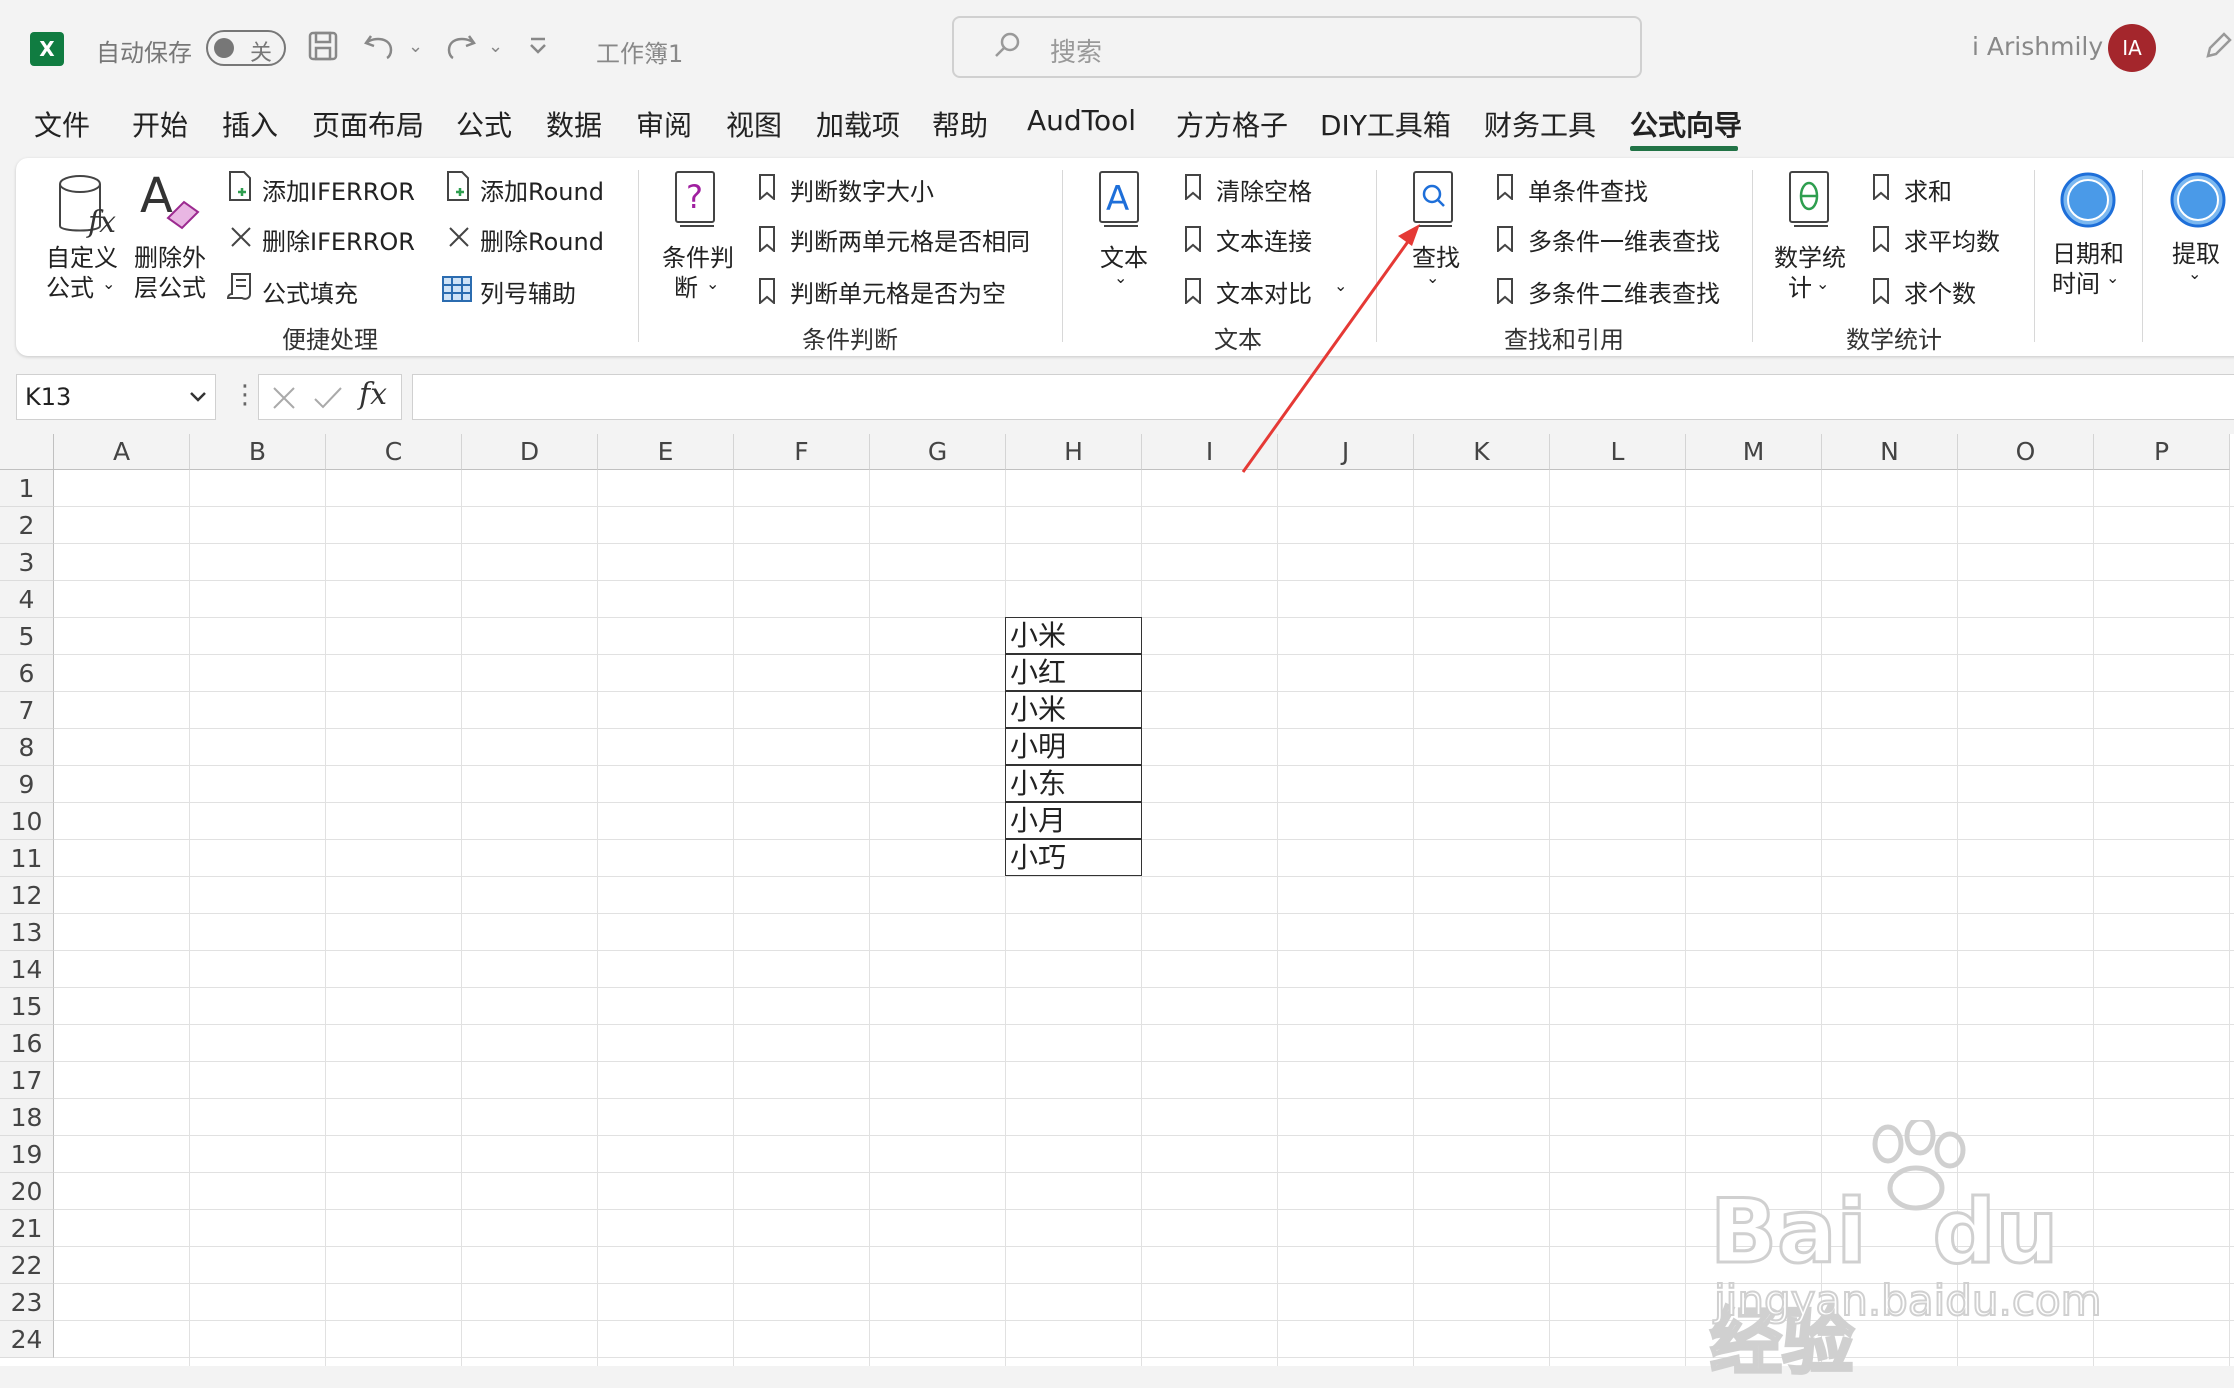  Describe the element at coordinates (1789, 1232) in the screenshot. I see `watermark-brand: Bai` at that location.